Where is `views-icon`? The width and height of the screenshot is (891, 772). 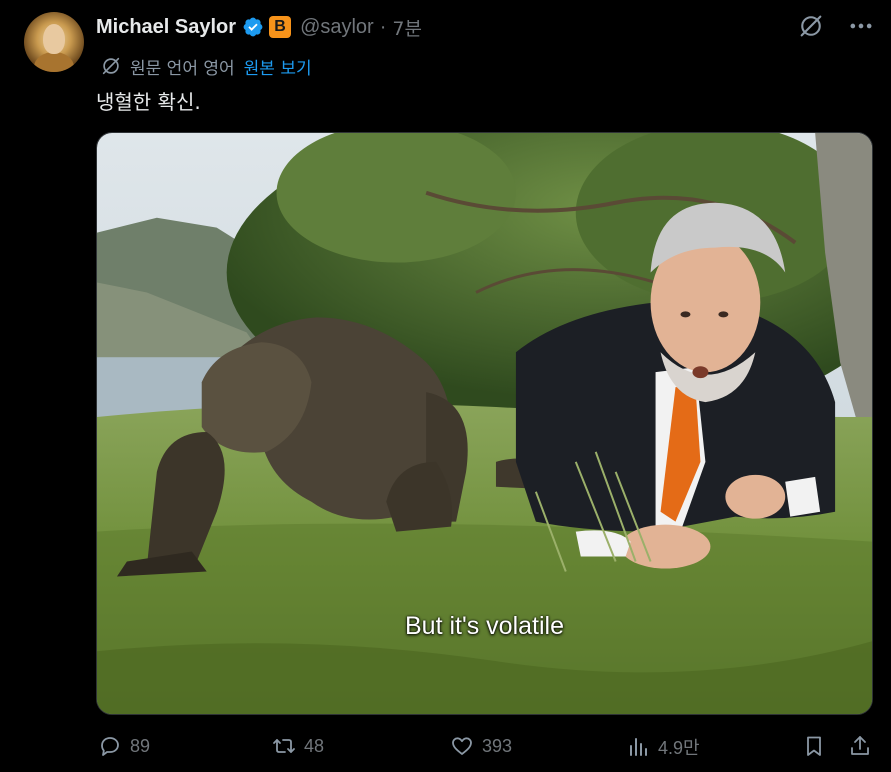
views-icon is located at coordinates (638, 747).